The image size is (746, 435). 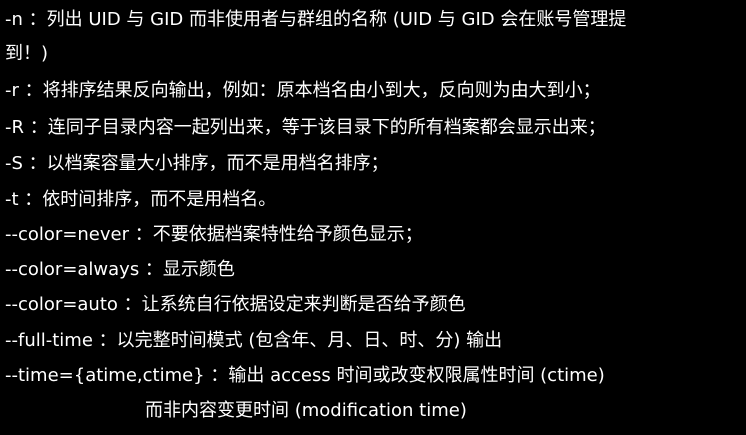 What do you see at coordinates (235, 304) in the screenshot?
I see `option-color-auto-line: --color=auto ：让系统自行依据设定来判断是否给予颜色` at bounding box center [235, 304].